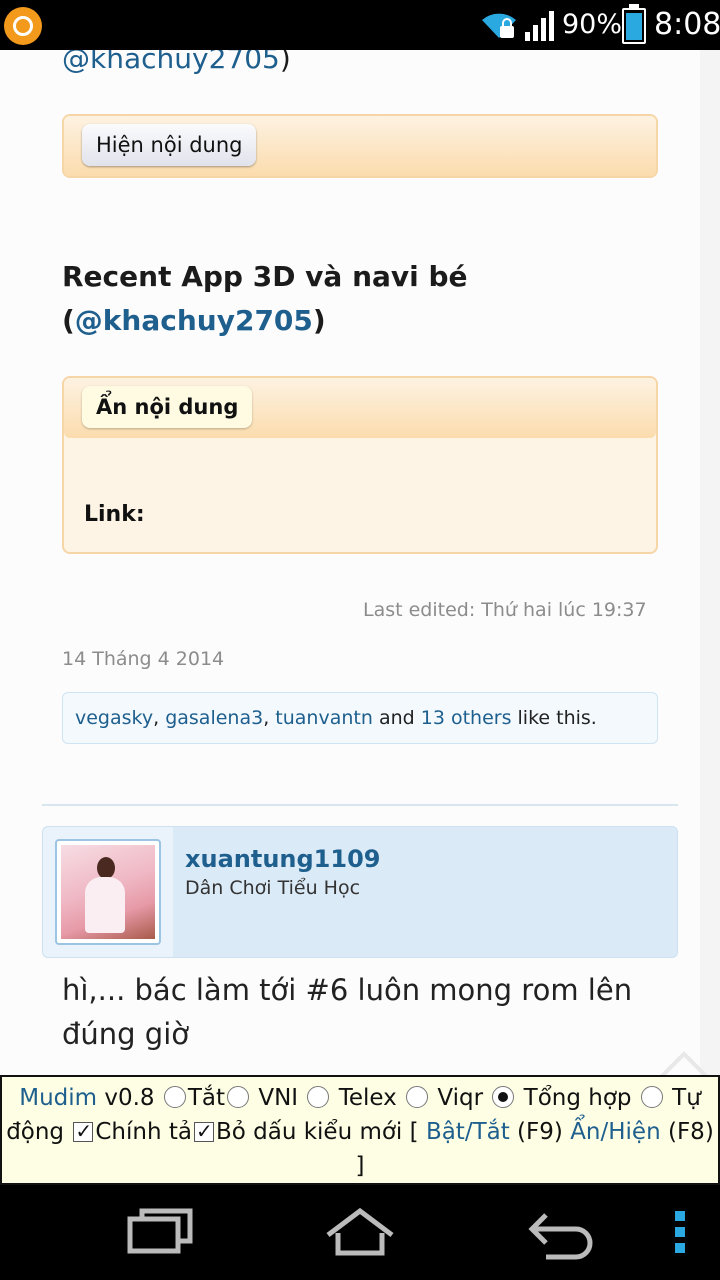  I want to click on avatar, so click(108, 892).